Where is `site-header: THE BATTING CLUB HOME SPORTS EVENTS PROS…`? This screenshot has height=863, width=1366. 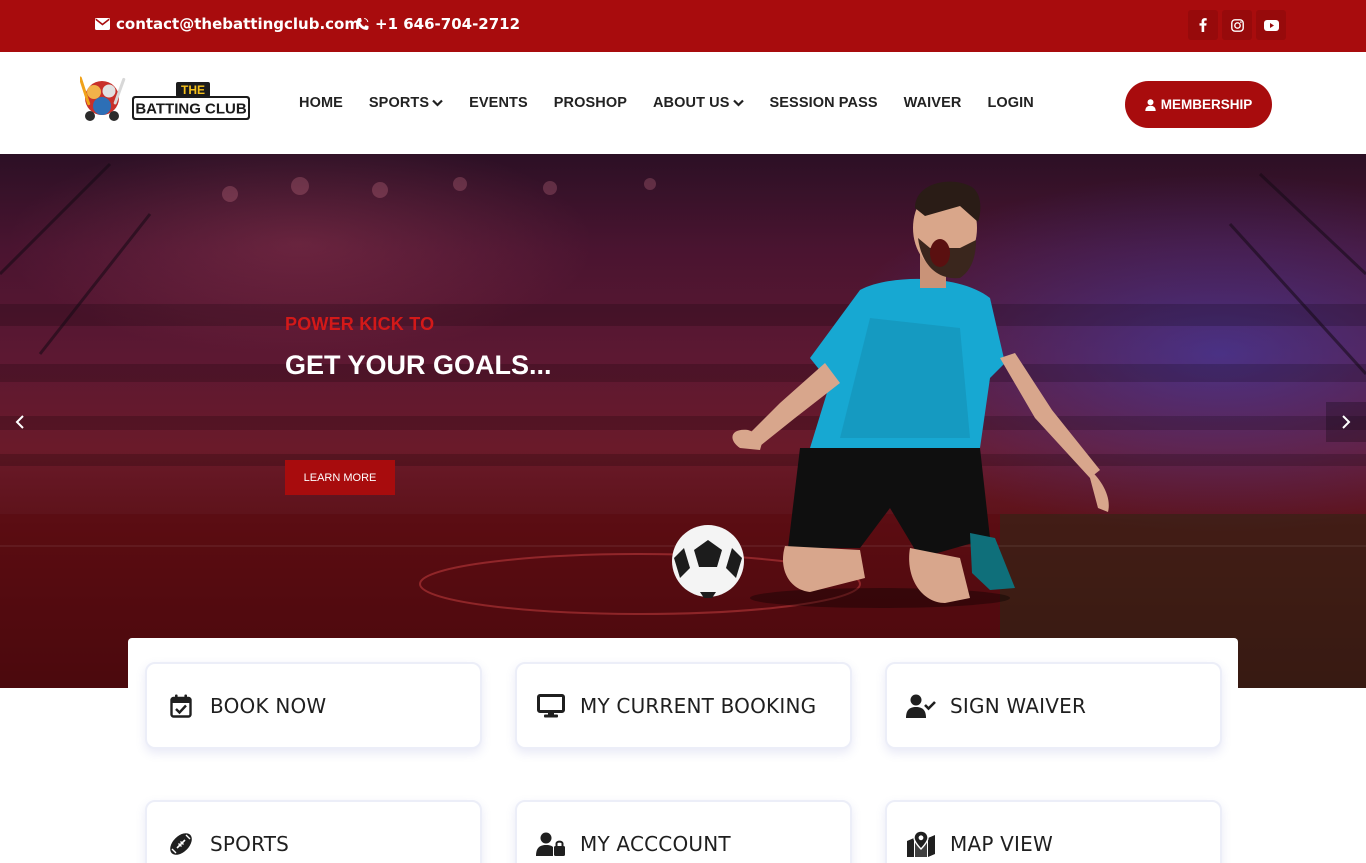 site-header: THE BATTING CLUB HOME SPORTS EVENTS PROS… is located at coordinates (683, 103).